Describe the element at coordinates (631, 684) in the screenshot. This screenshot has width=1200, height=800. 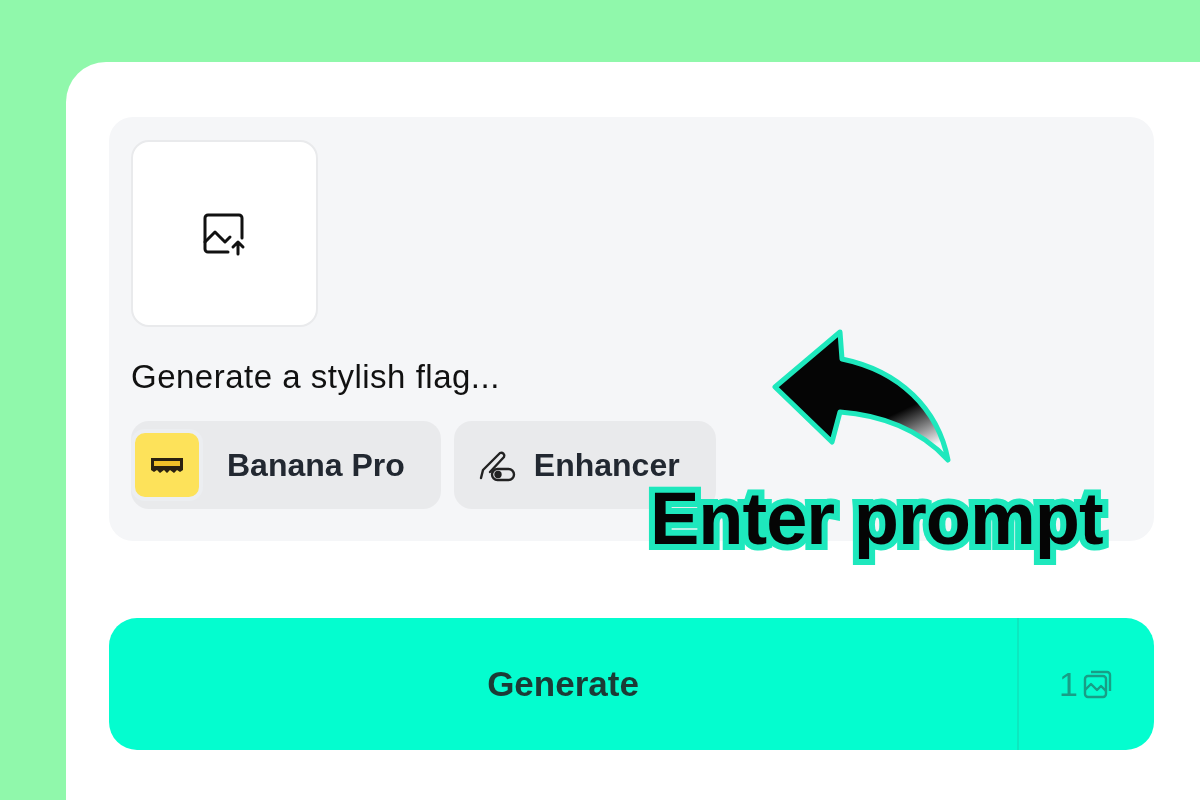
I see `generate-button: Generate 1` at that location.